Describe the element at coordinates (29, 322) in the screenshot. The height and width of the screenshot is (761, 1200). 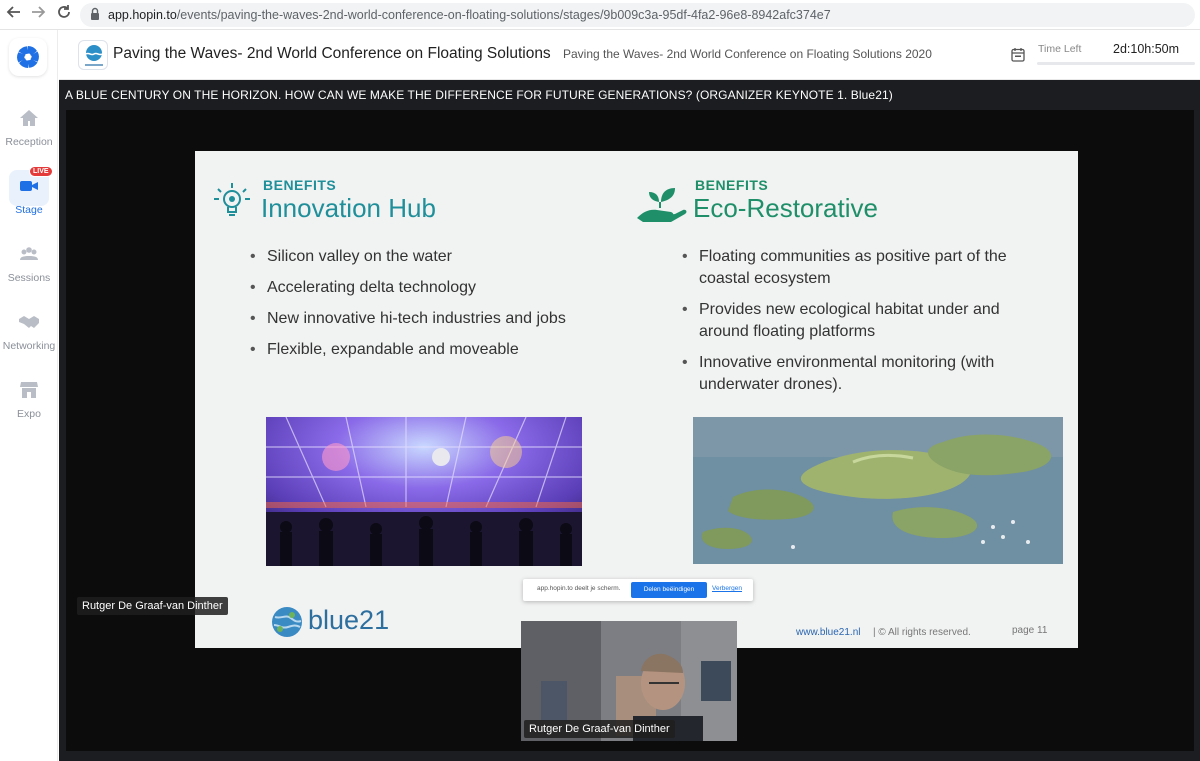
I see `handshake-icon` at that location.